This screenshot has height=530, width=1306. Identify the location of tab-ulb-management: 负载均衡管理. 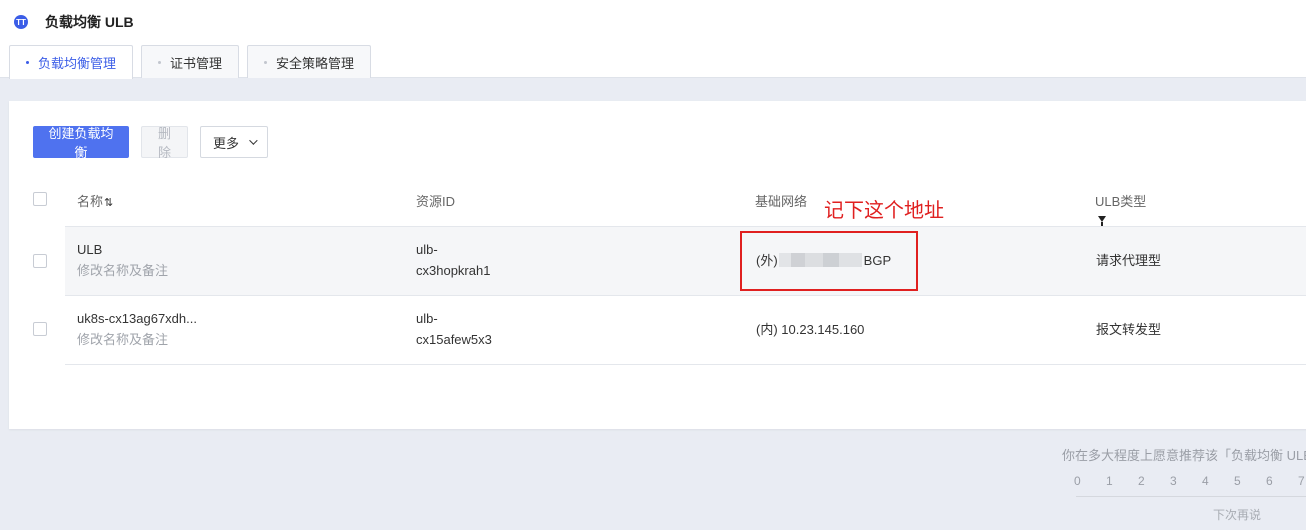
(71, 62).